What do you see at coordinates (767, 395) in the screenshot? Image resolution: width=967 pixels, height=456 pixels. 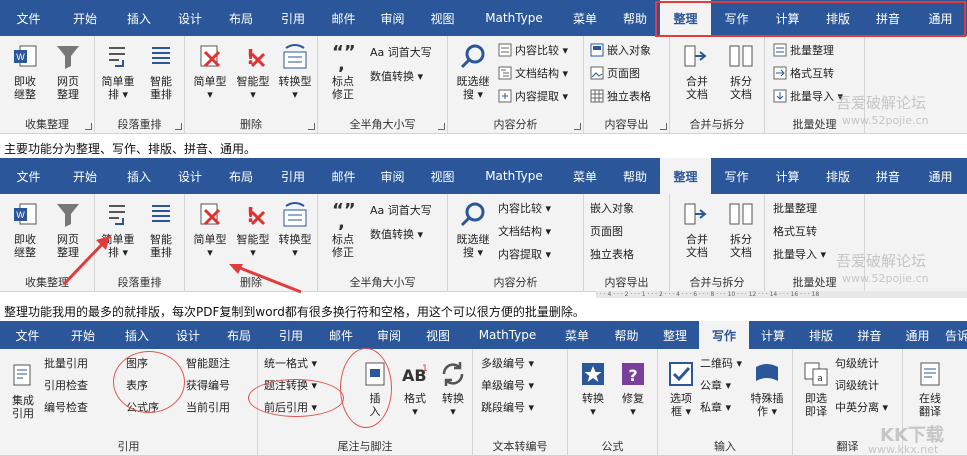 I see `special-insert-button: 特殊插 作 ▾` at bounding box center [767, 395].